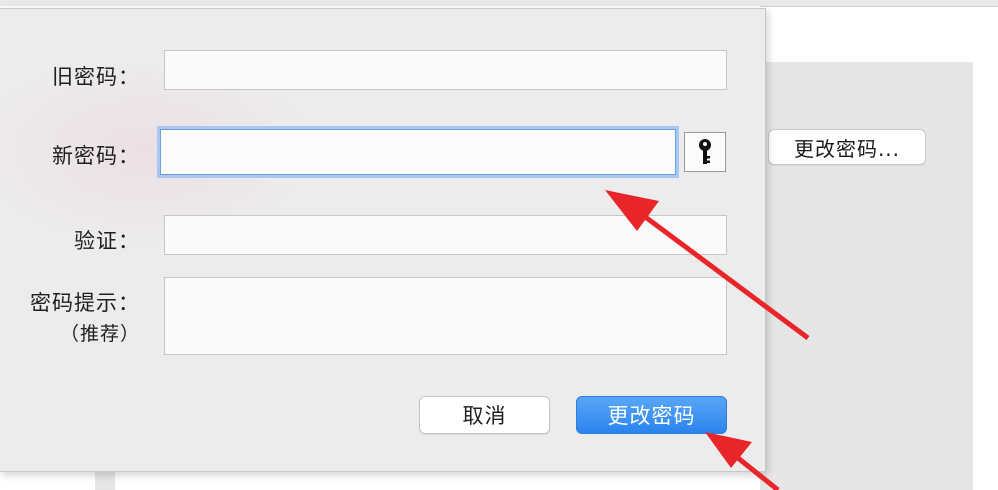 Image resolution: width=998 pixels, height=490 pixels. I want to click on old-password-field, so click(445, 70).